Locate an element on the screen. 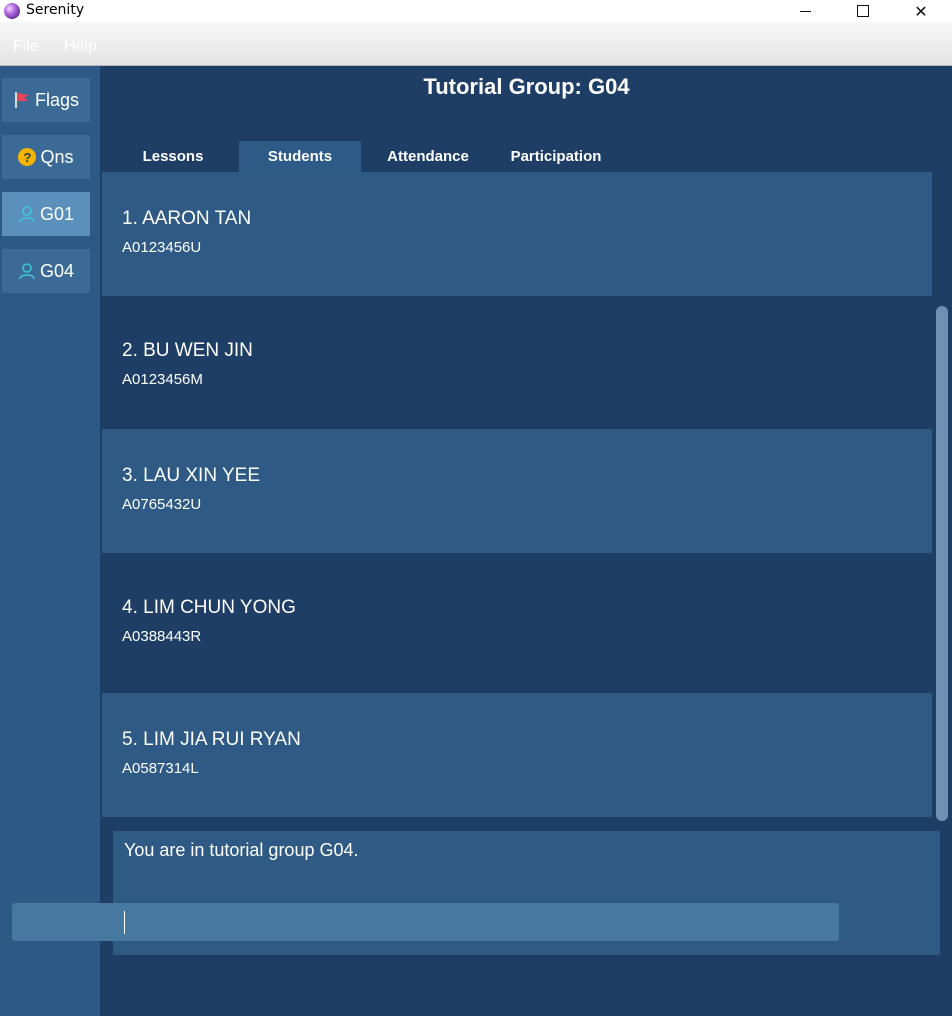 The height and width of the screenshot is (1016, 952). window-title: Serenity is located at coordinates (55, 10).